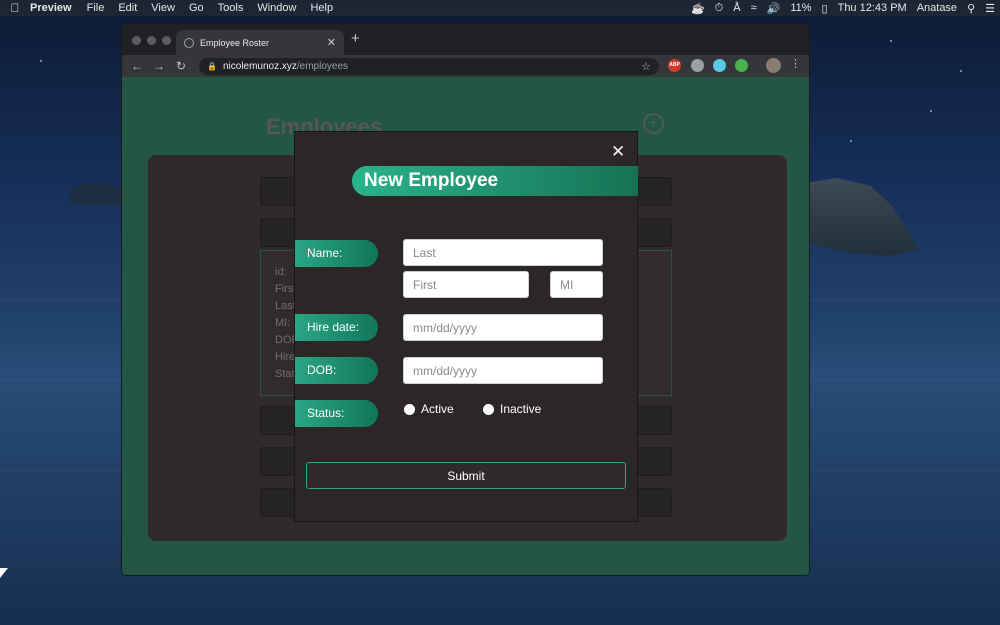 The height and width of the screenshot is (625, 1000). I want to click on inactive-radio, so click(488, 409).